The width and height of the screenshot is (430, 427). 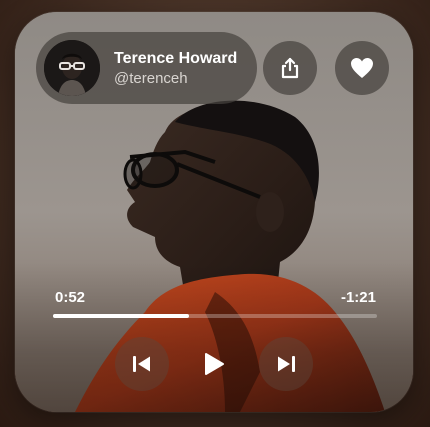 I want to click on artist-avatar, so click(x=72, y=68).